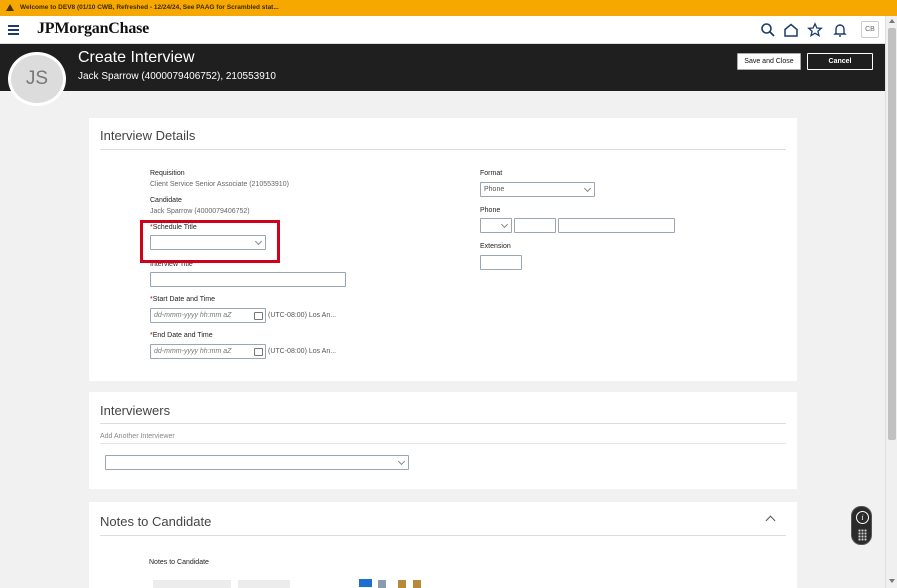 This screenshot has width=897, height=588. Describe the element at coordinates (193, 315) in the screenshot. I see `start-date-placeholder: dd-mmm-yyyy hh:mm aZ` at that location.